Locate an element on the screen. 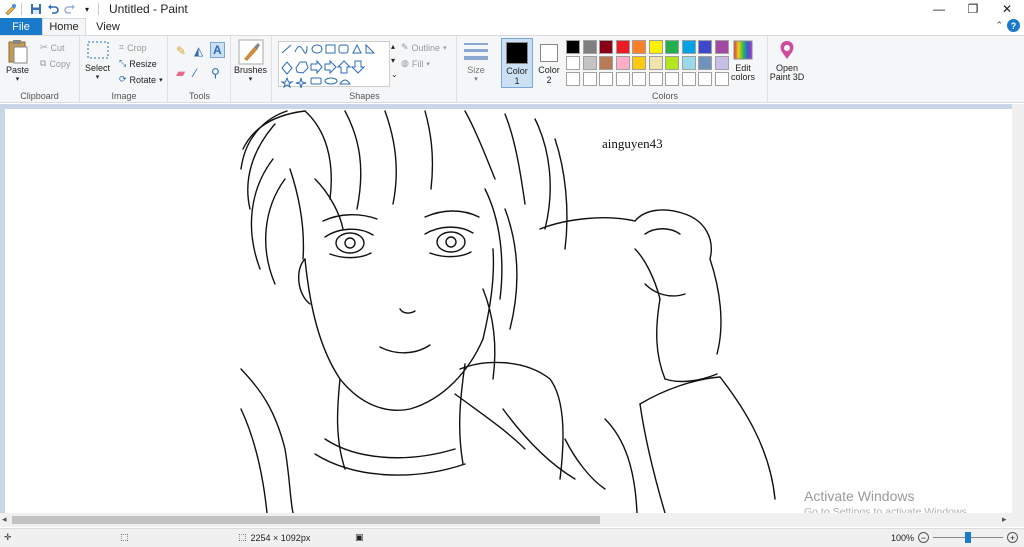 The height and width of the screenshot is (547, 1024). eraser-icon: ▰ is located at coordinates (181, 73).